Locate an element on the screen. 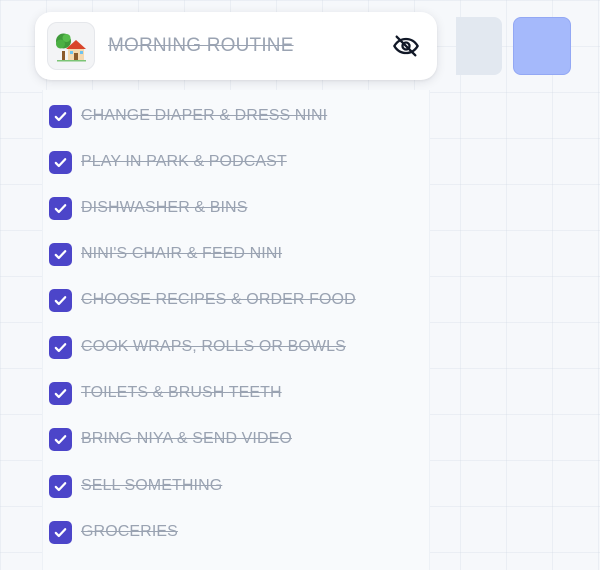 This screenshot has width=600, height=570. eye-off-icon is located at coordinates (406, 46).